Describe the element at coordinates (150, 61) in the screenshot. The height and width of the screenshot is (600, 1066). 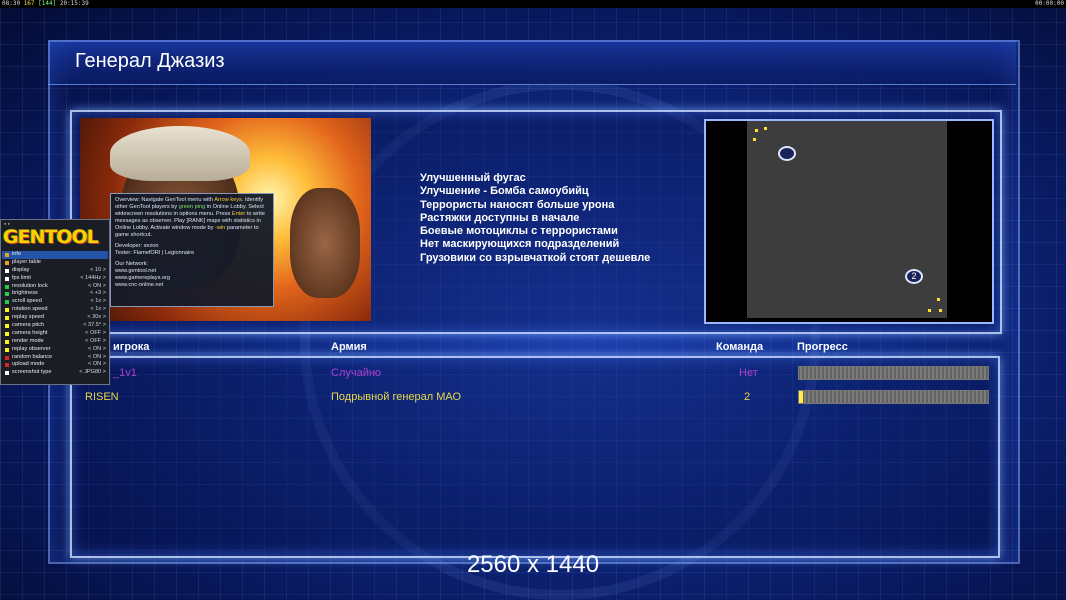
I see `page-title: Генерал Джазиз` at that location.